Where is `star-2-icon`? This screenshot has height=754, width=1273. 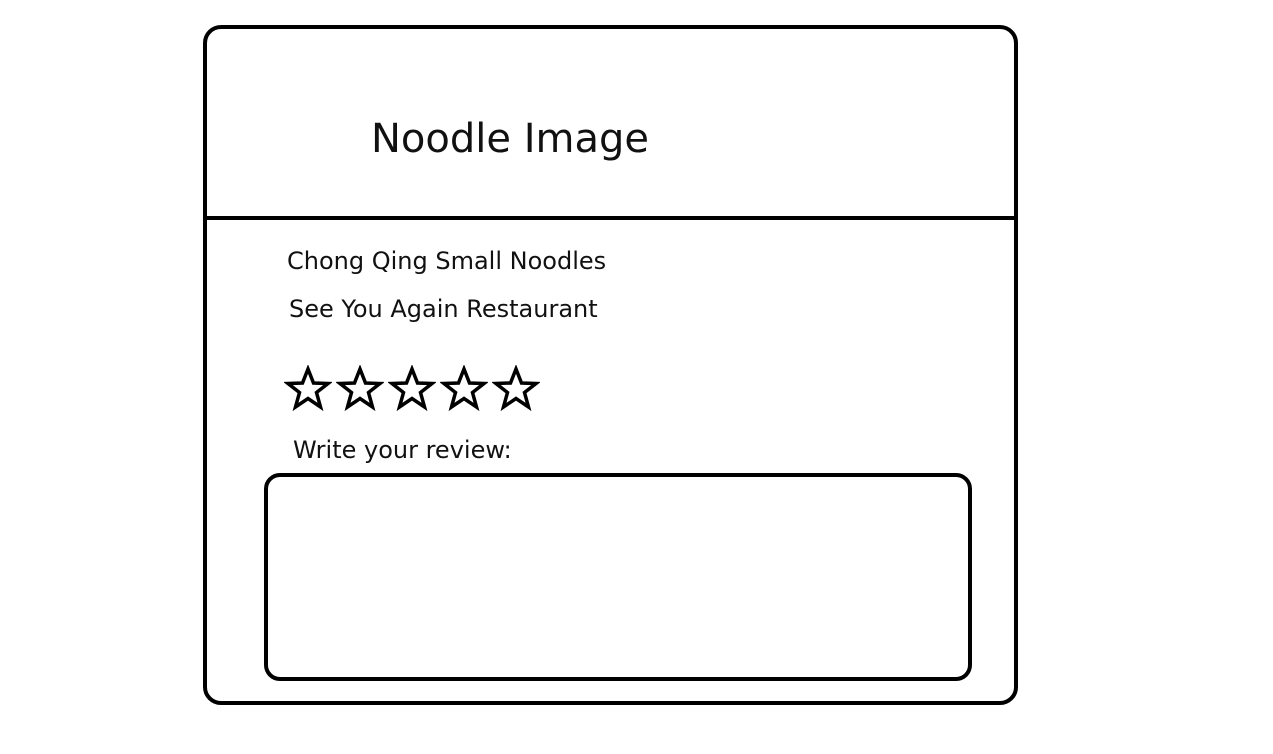
star-2-icon is located at coordinates (360, 389).